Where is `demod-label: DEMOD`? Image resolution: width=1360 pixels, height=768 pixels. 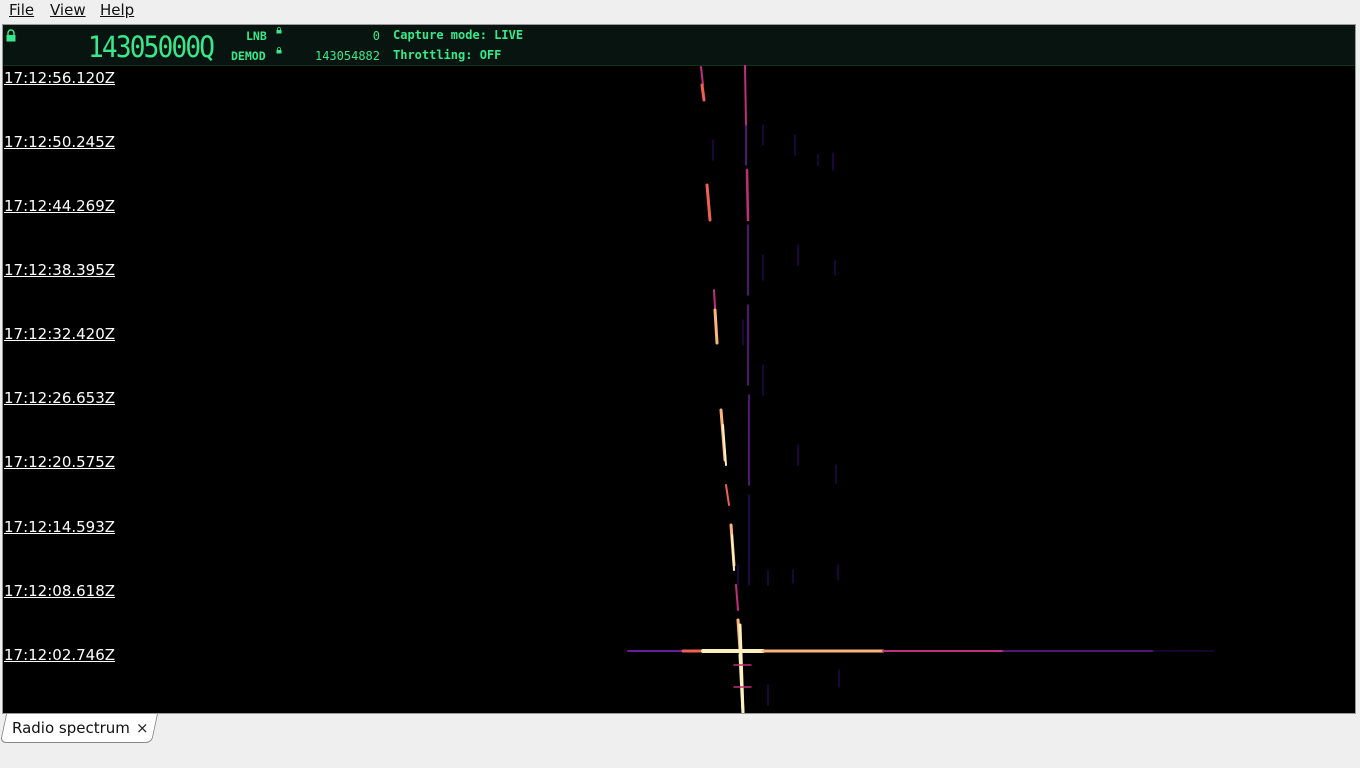 demod-label: DEMOD is located at coordinates (248, 56).